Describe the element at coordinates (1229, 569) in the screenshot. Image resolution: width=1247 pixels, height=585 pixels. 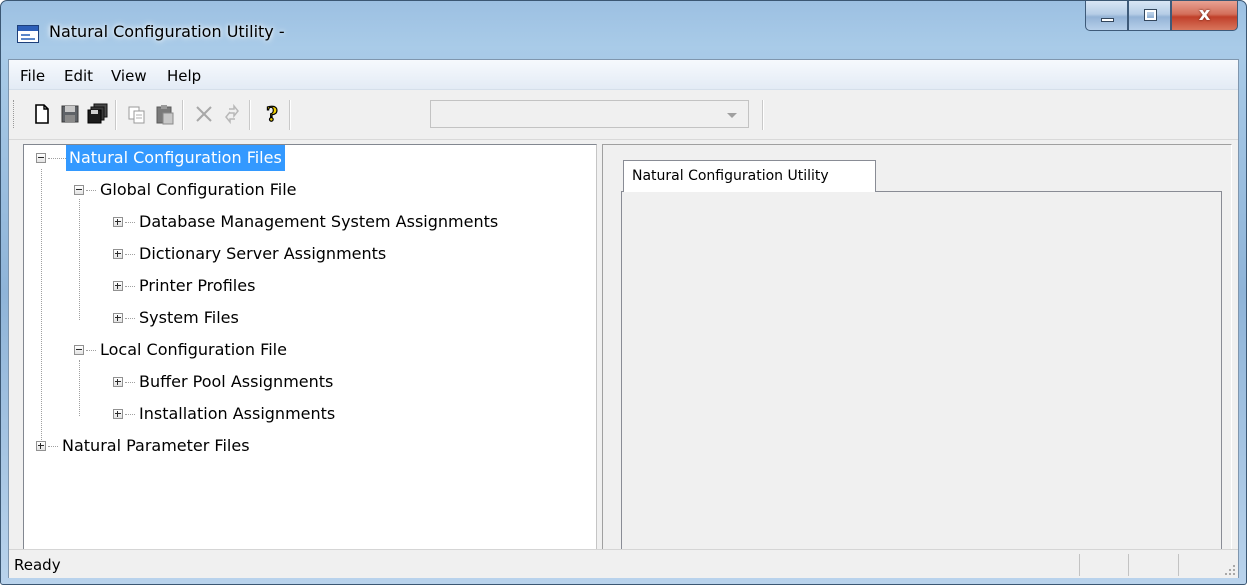
I see `resize-grip-icon` at that location.